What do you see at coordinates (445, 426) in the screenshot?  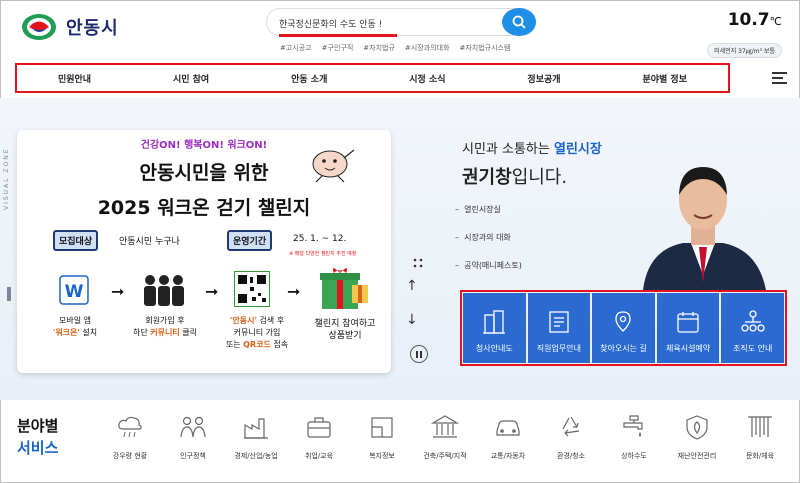 I see `columns-building-icon` at bounding box center [445, 426].